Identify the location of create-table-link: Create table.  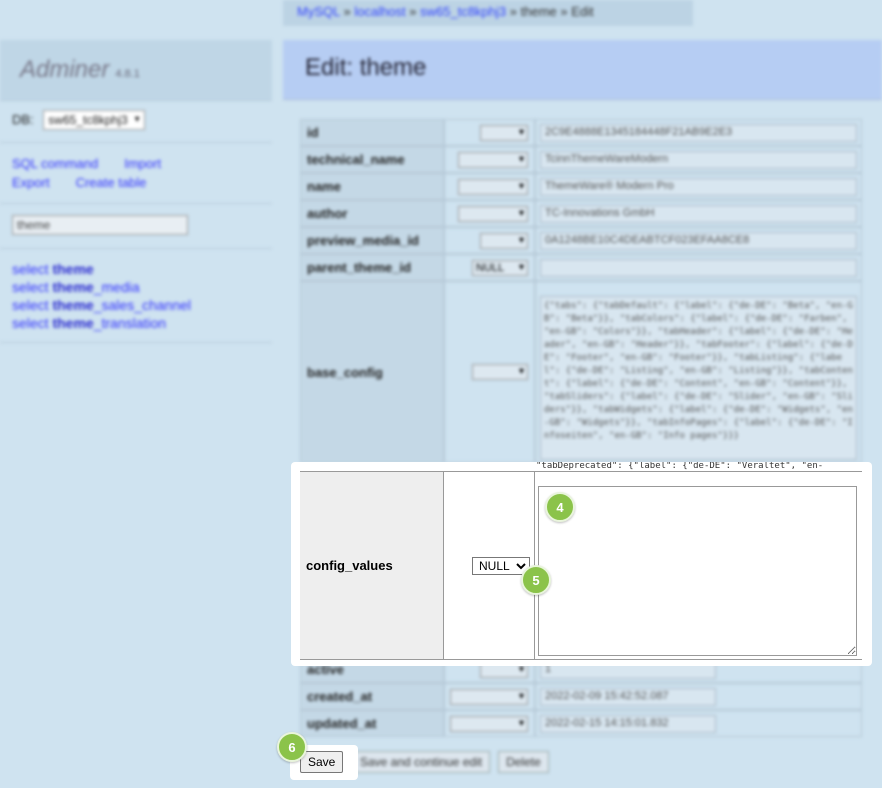
(111, 182).